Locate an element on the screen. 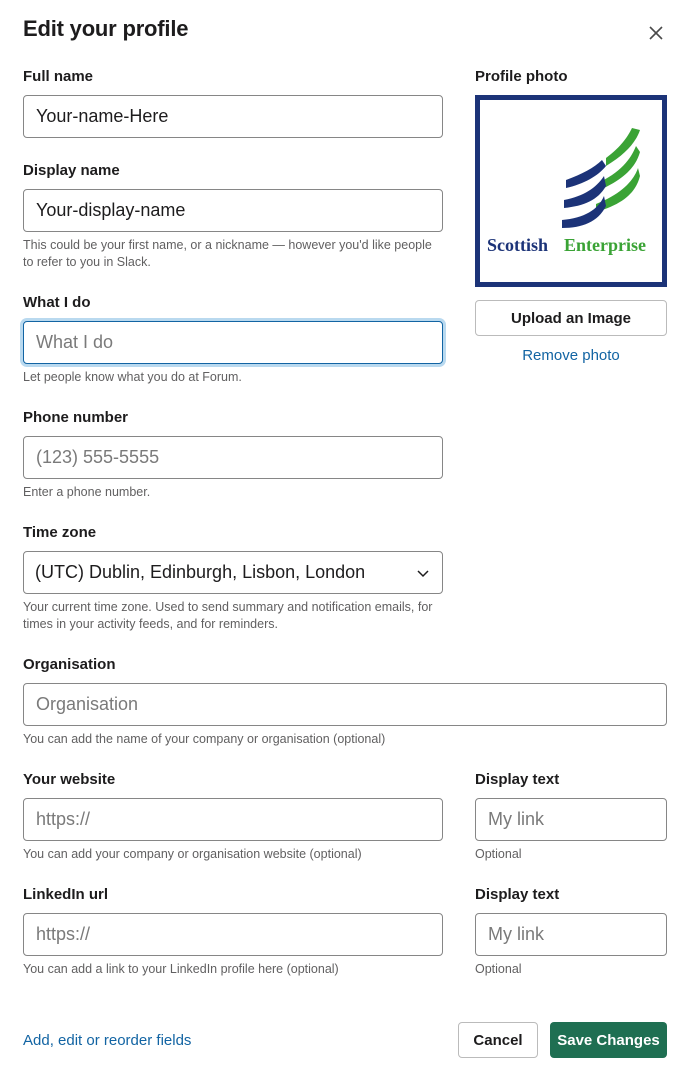 The height and width of the screenshot is (1077, 691). linkedin-display-text-help: Optional is located at coordinates (498, 969).